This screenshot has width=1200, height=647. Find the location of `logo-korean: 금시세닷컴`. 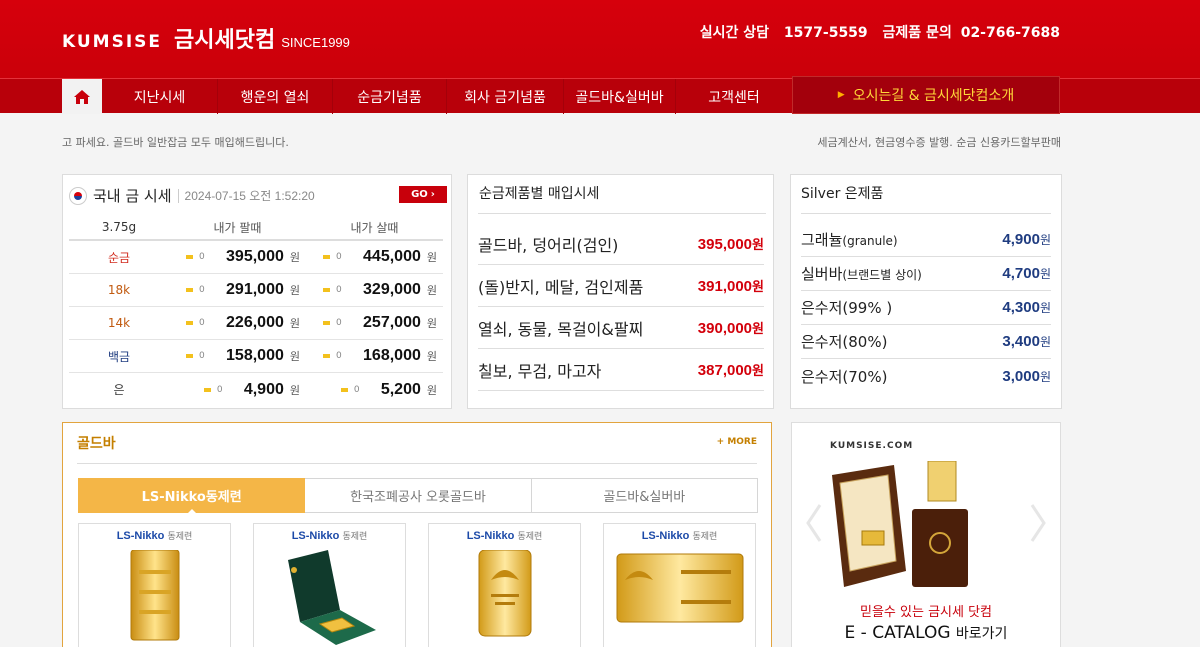

logo-korean: 금시세닷컴 is located at coordinates (225, 40).